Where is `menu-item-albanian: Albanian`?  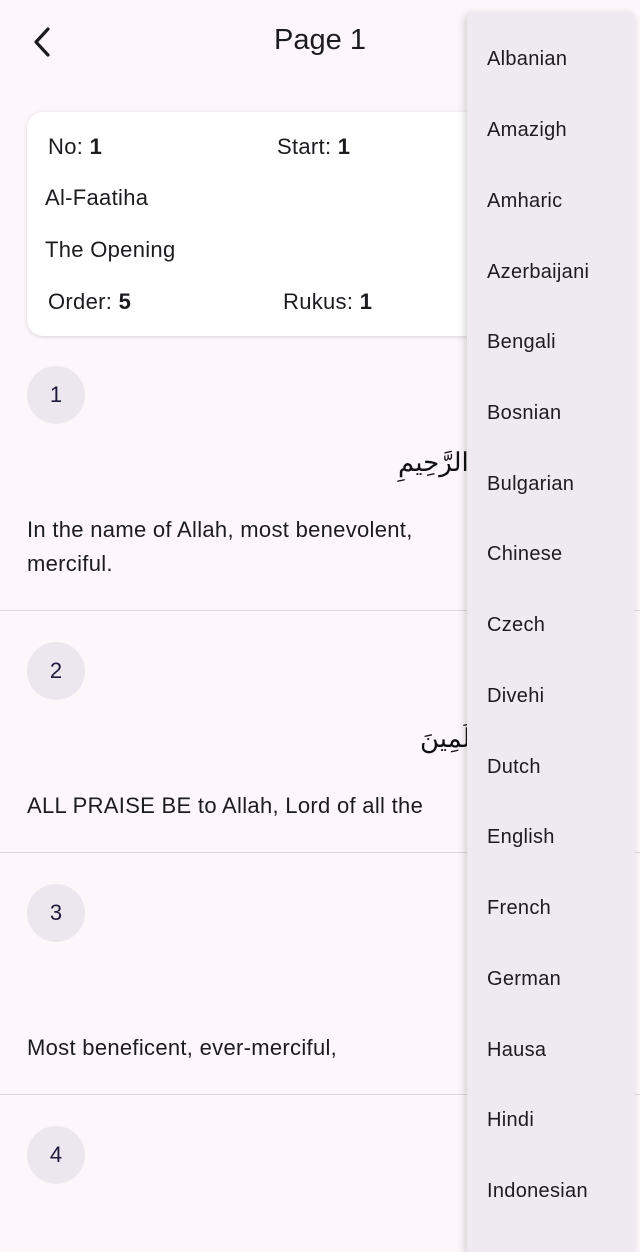 menu-item-albanian: Albanian is located at coordinates (551, 59).